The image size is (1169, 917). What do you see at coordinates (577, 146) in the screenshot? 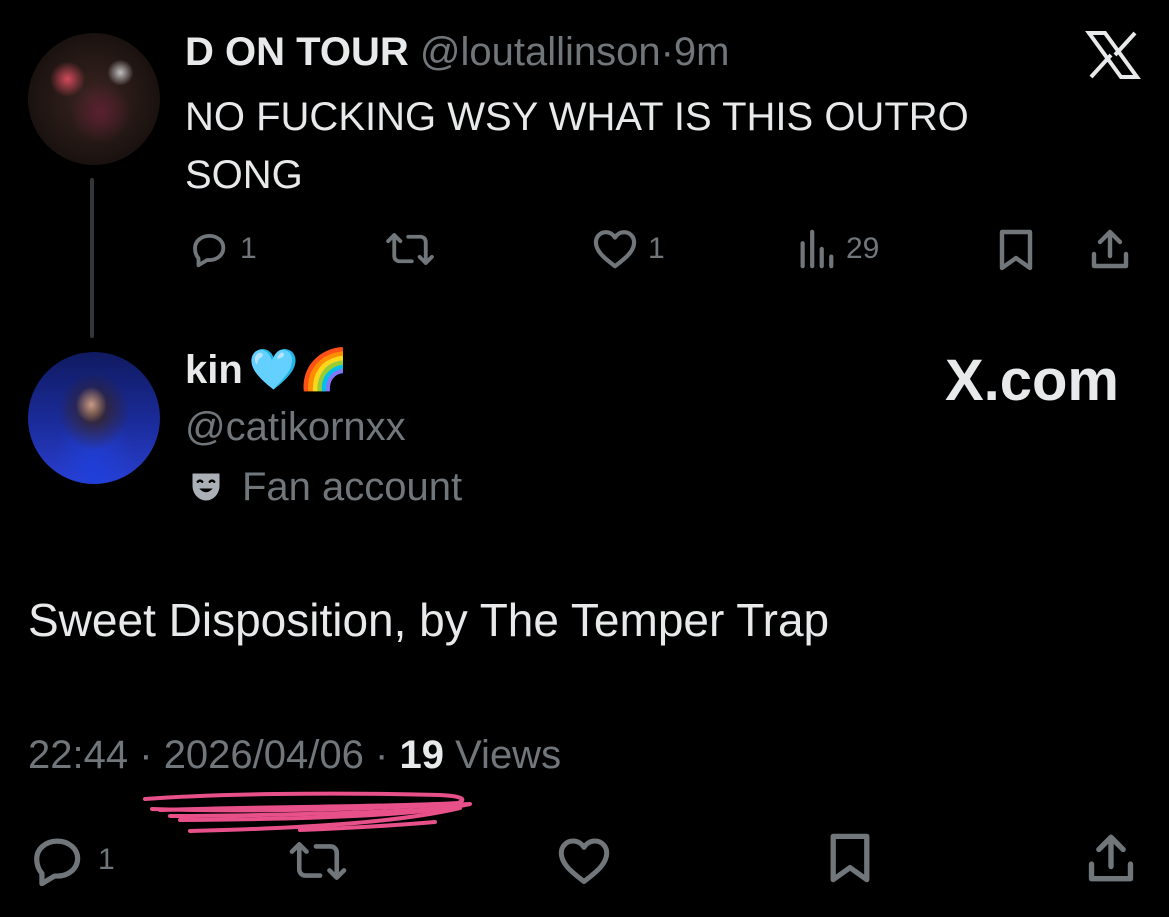
I see `parent-tweet-text: NO FUCKING WSY WHAT IS THIS OUTRO SONG` at bounding box center [577, 146].